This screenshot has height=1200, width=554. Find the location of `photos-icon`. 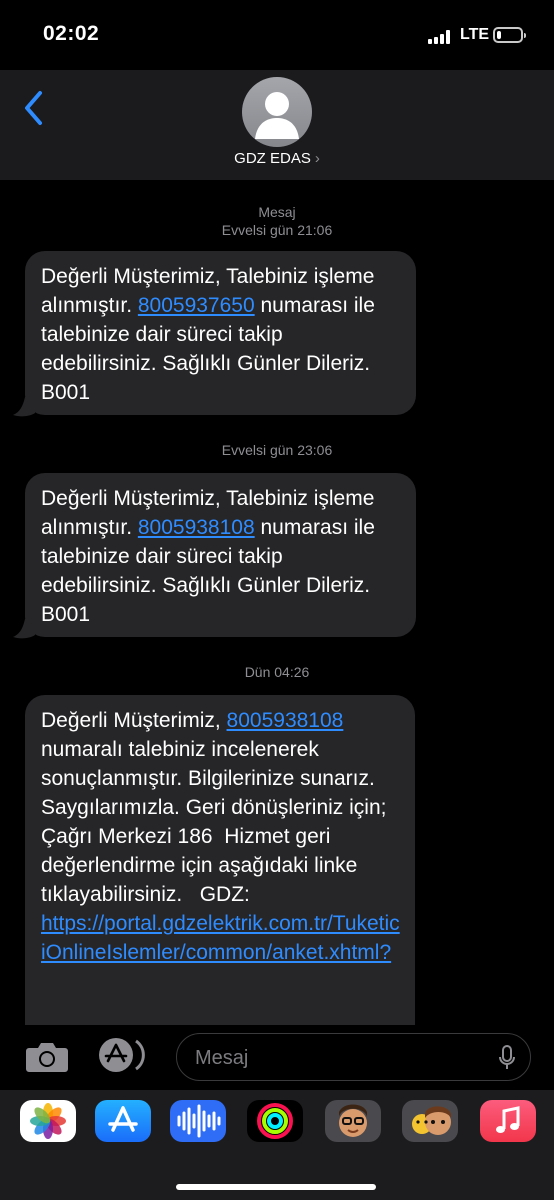

photos-icon is located at coordinates (48, 1121).